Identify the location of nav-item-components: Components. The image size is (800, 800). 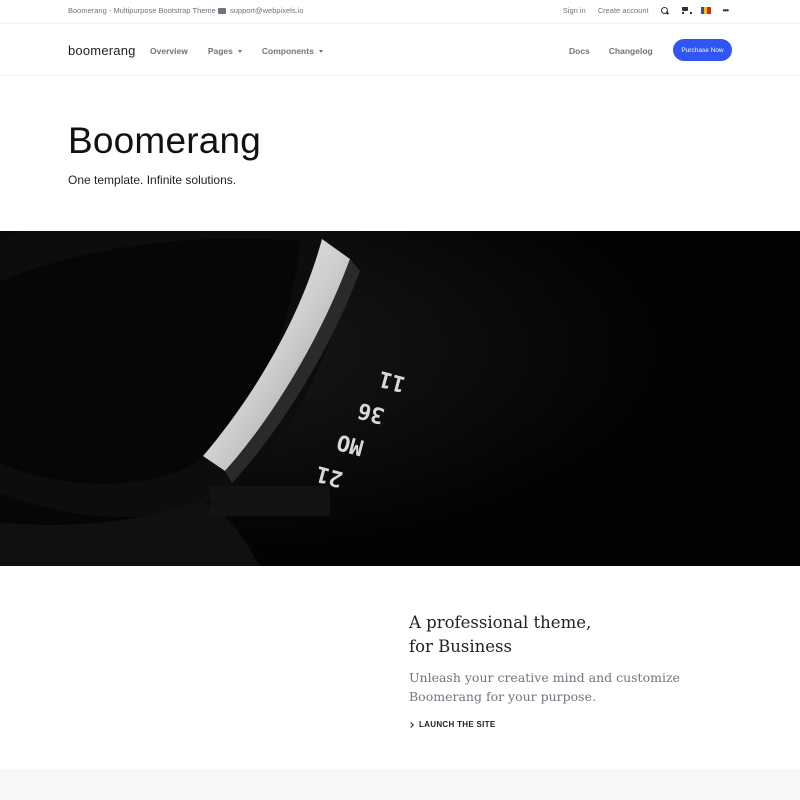
(292, 51).